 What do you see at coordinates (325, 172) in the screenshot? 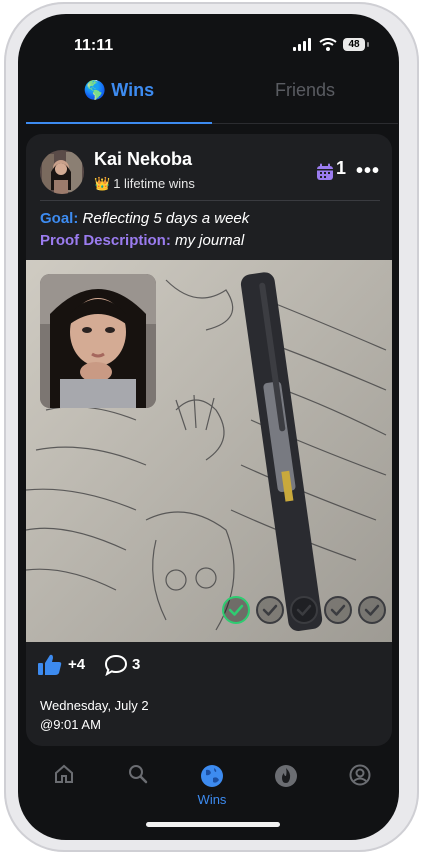
I see `calendar-icon` at bounding box center [325, 172].